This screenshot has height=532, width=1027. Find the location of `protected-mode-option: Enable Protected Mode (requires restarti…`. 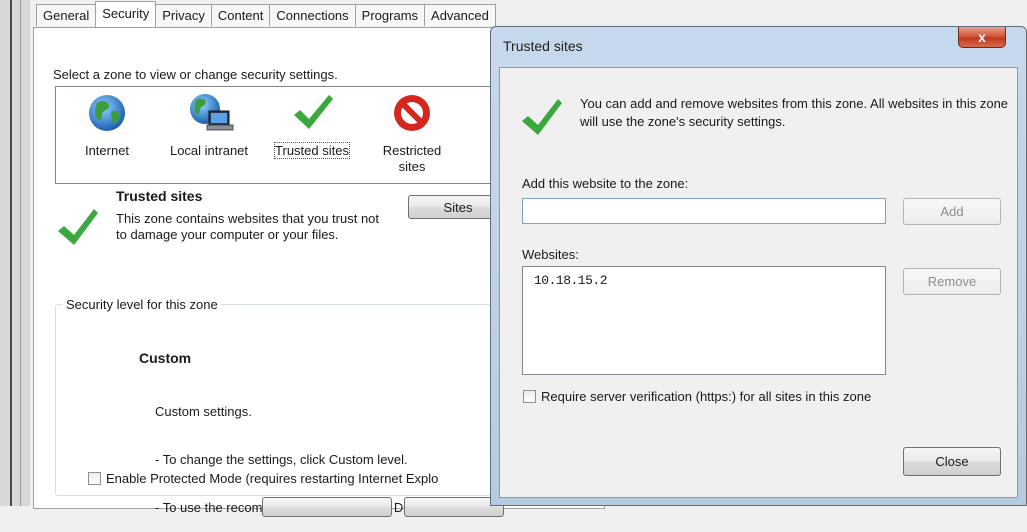

protected-mode-option: Enable Protected Mode (requires restarti… is located at coordinates (263, 478).